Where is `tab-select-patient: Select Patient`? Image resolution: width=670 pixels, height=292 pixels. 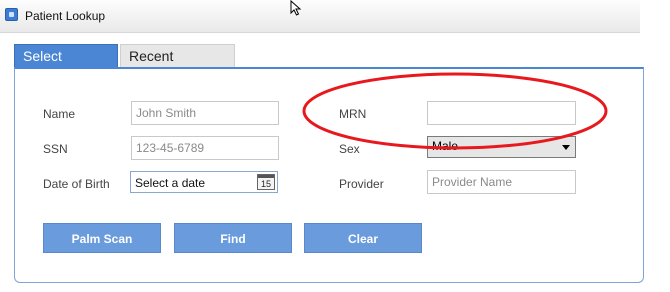
tab-select-patient: Select Patient is located at coordinates (66, 65).